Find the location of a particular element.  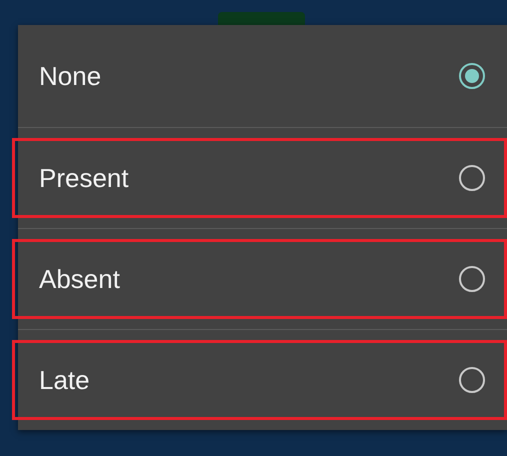

option-label: Late is located at coordinates (64, 380).